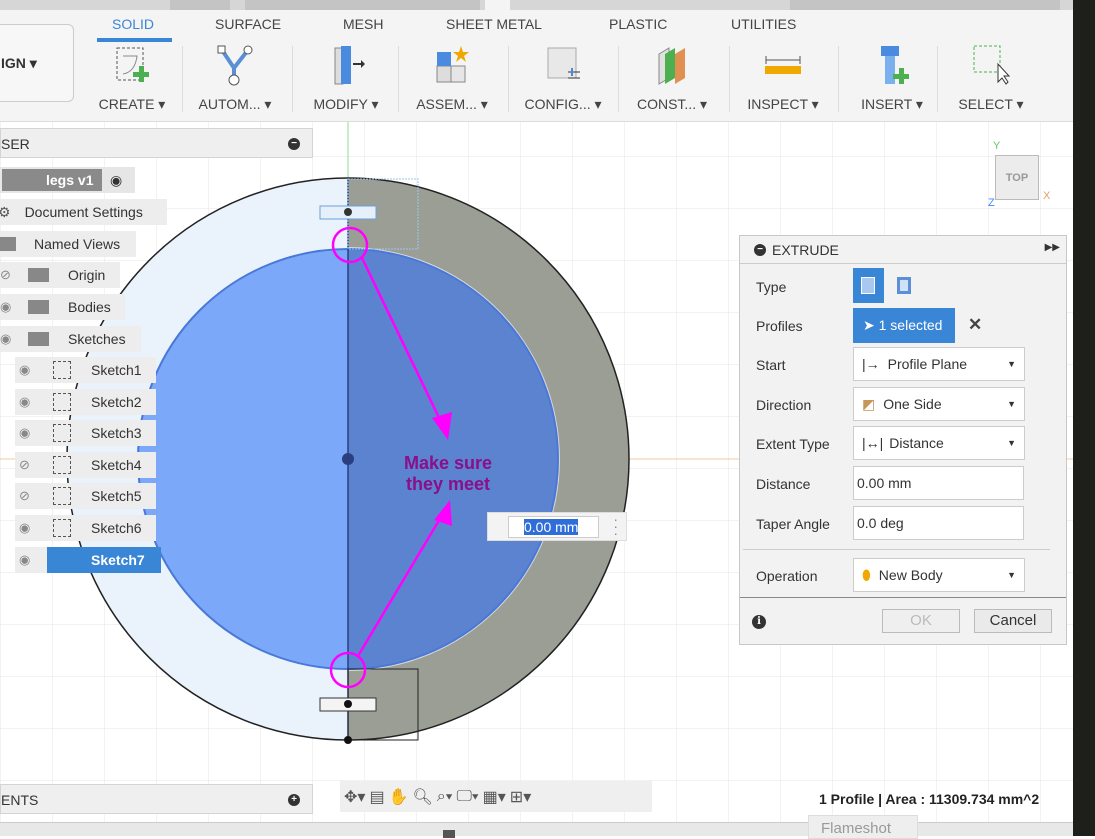 The width and height of the screenshot is (1095, 839). I want to click on activate-radio-icon: ◉, so click(116, 180).